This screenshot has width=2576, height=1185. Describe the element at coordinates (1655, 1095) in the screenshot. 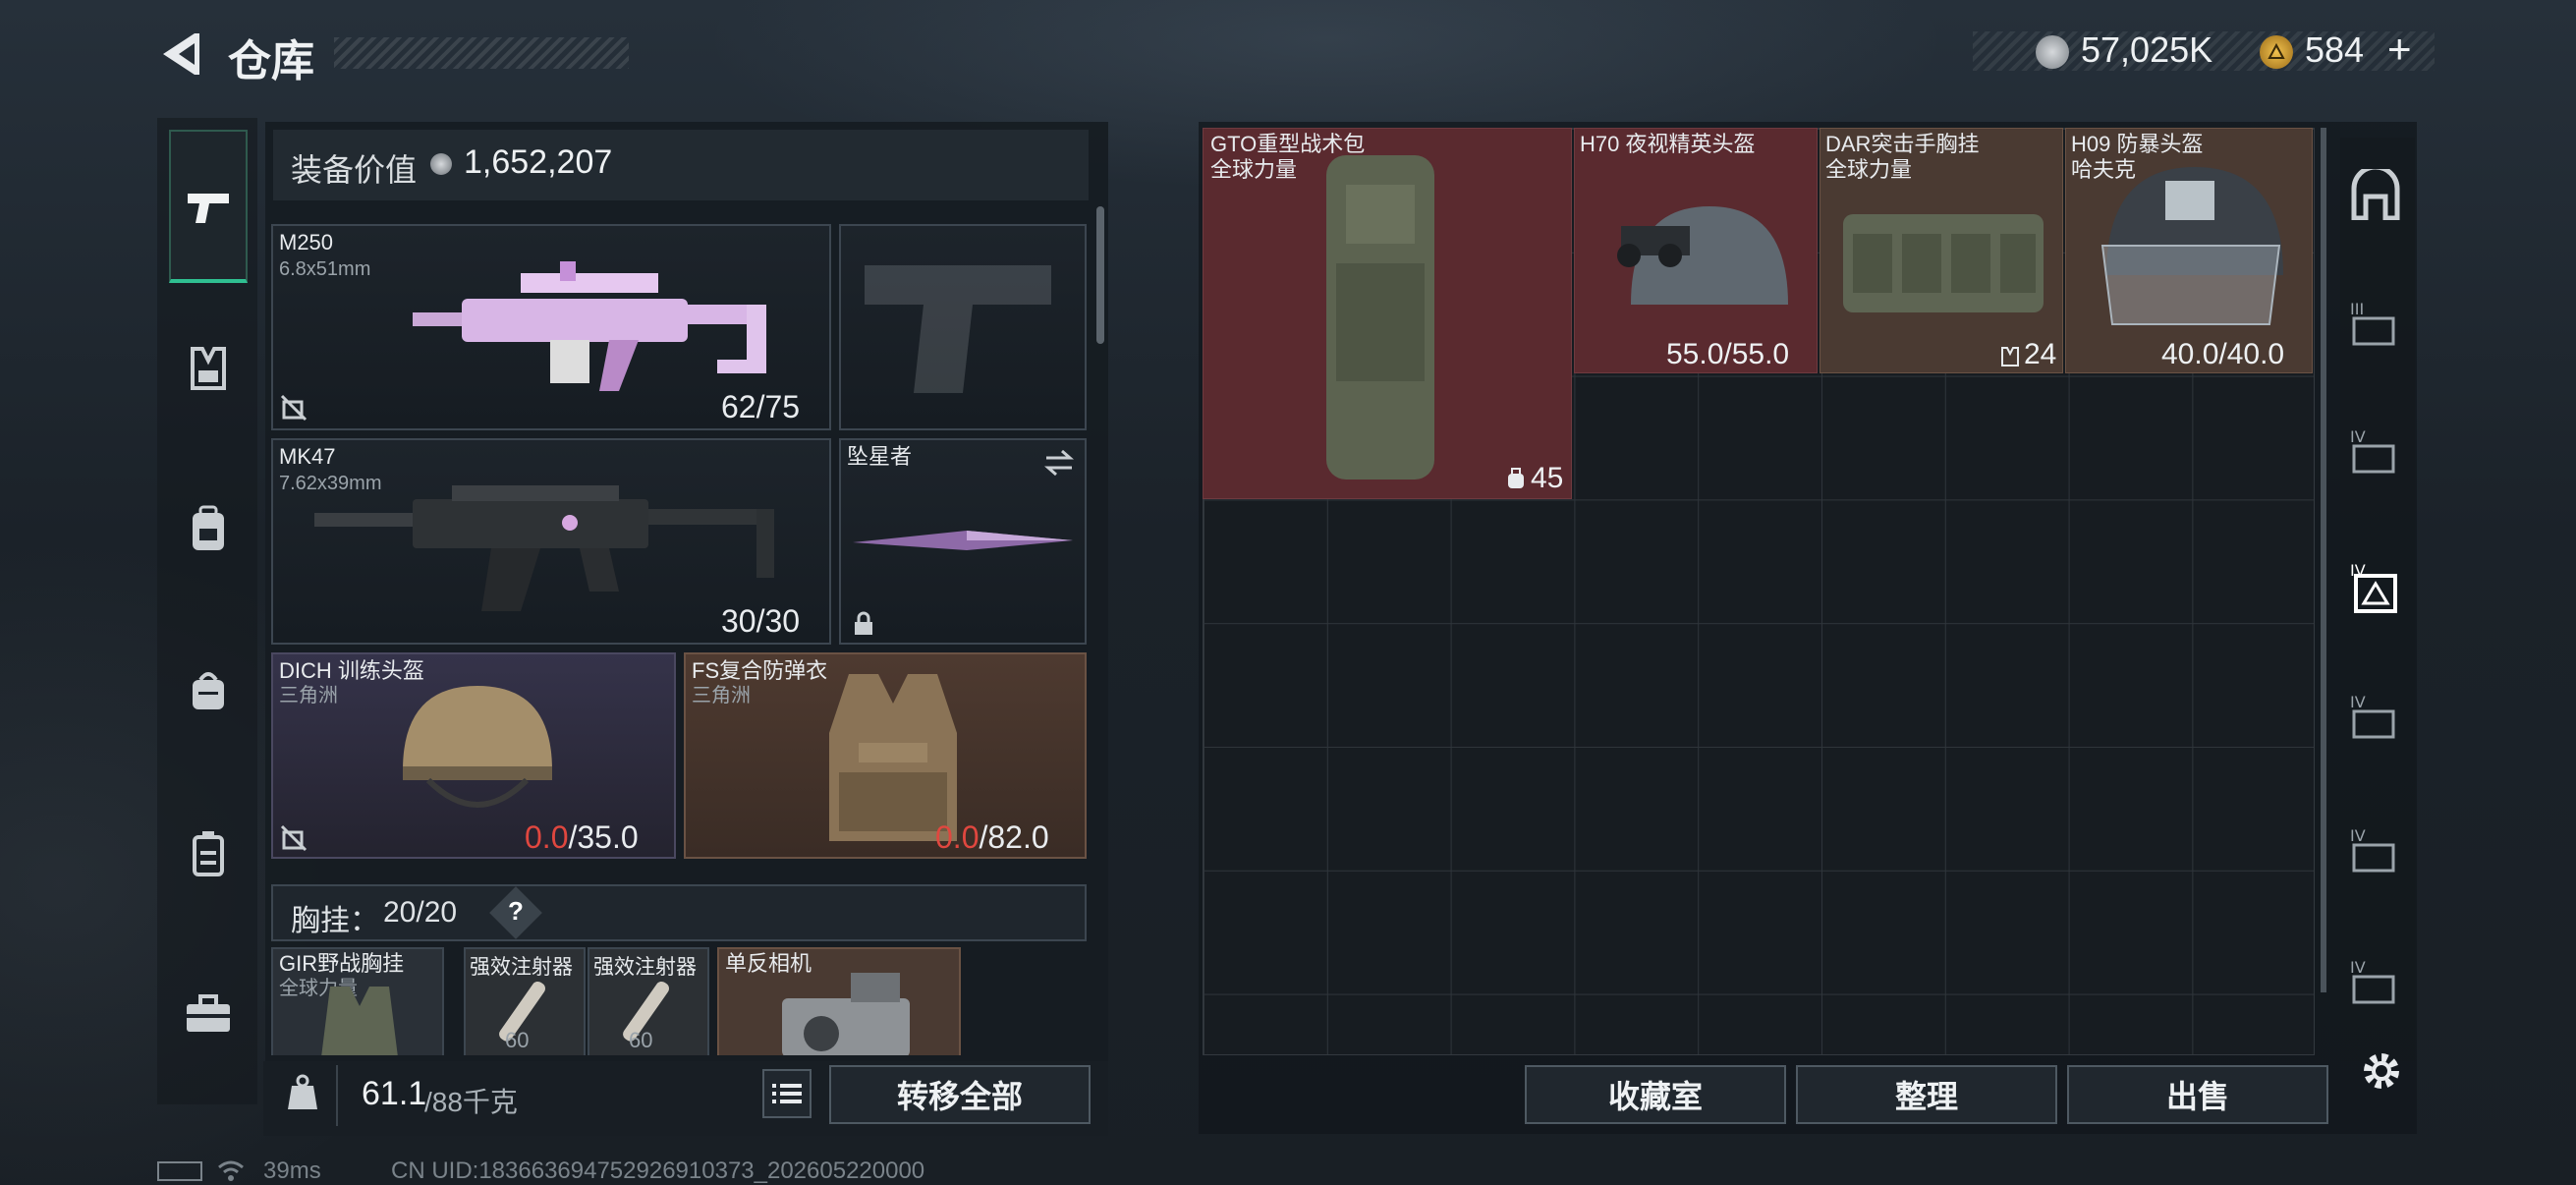

I see `collection-room-button: 收藏室` at that location.